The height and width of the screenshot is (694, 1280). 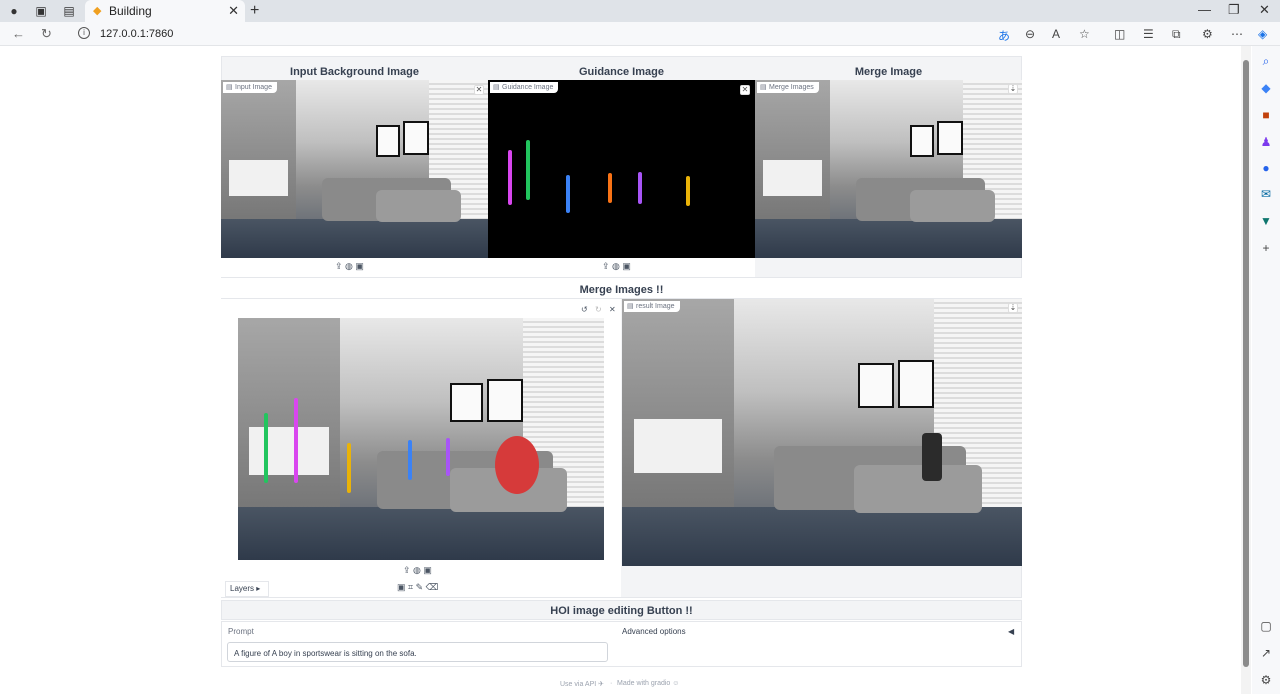 What do you see at coordinates (616, 266) in the screenshot?
I see `guidance-upload-icon: ⇪ ◍ ▣` at bounding box center [616, 266].